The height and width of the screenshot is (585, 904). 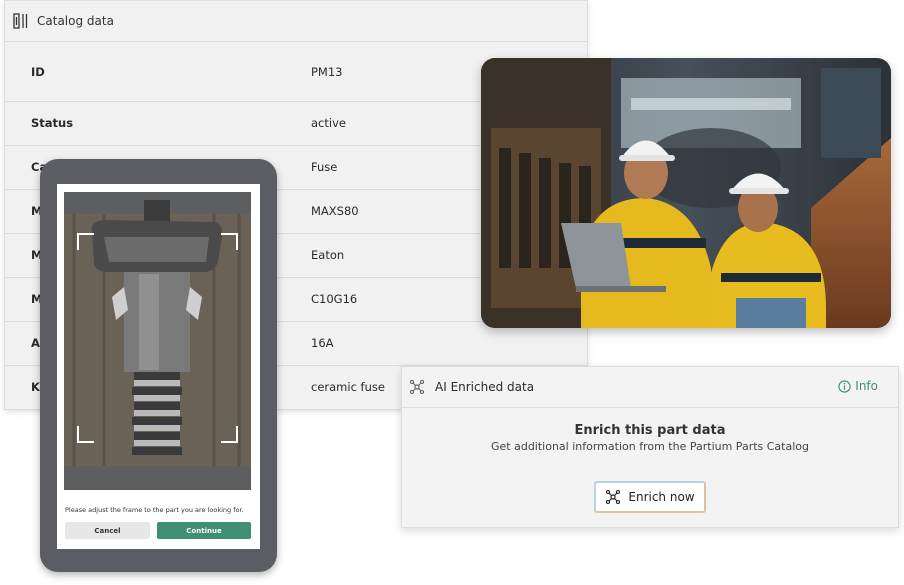 What do you see at coordinates (661, 497) in the screenshot?
I see `enrich-now-label: Enrich now` at bounding box center [661, 497].